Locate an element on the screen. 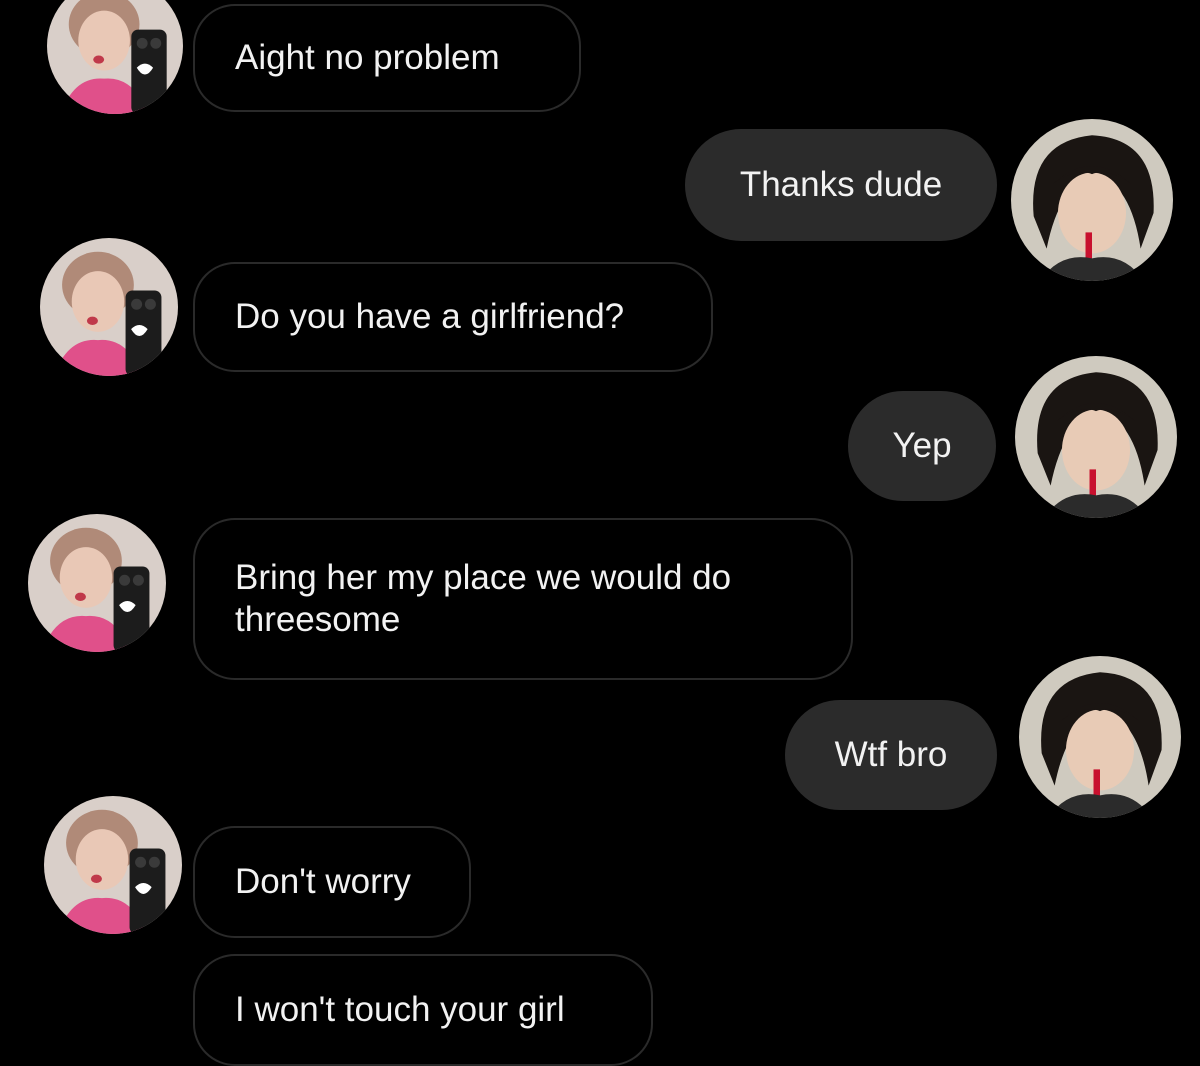  message-bubble-outgoing: Yep is located at coordinates (922, 446).